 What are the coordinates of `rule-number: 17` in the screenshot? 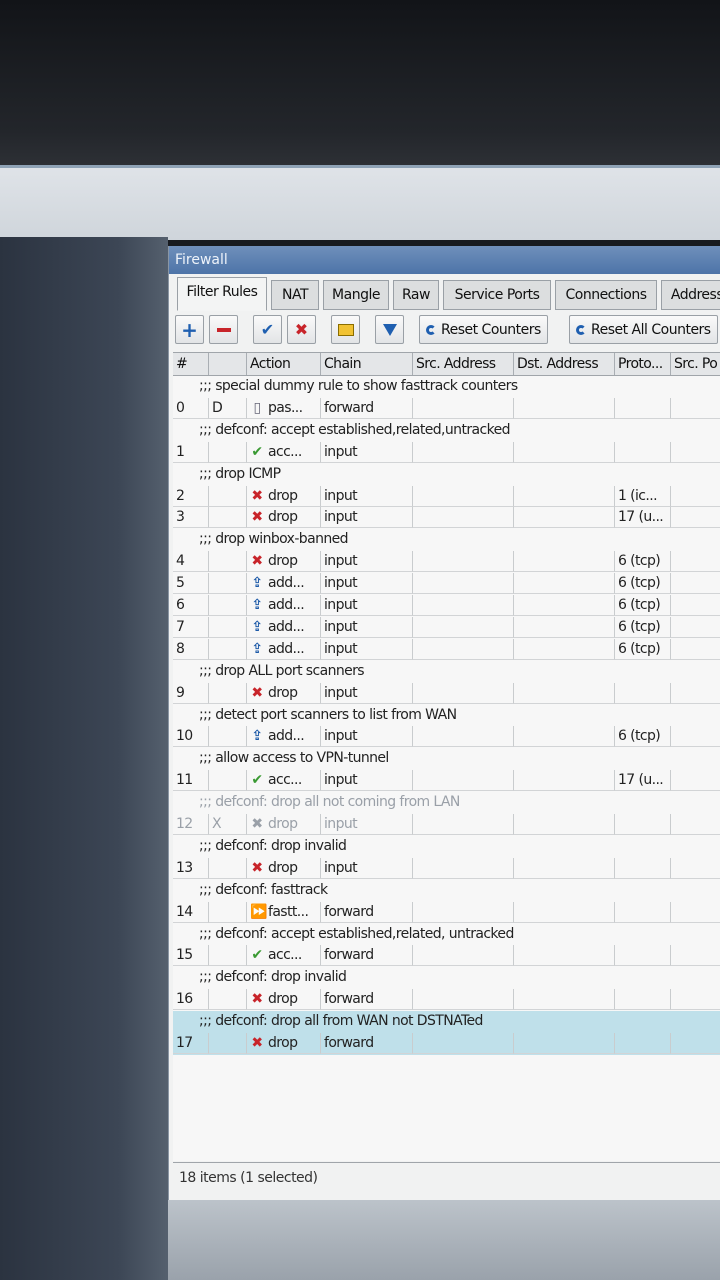 It's located at (191, 1043).